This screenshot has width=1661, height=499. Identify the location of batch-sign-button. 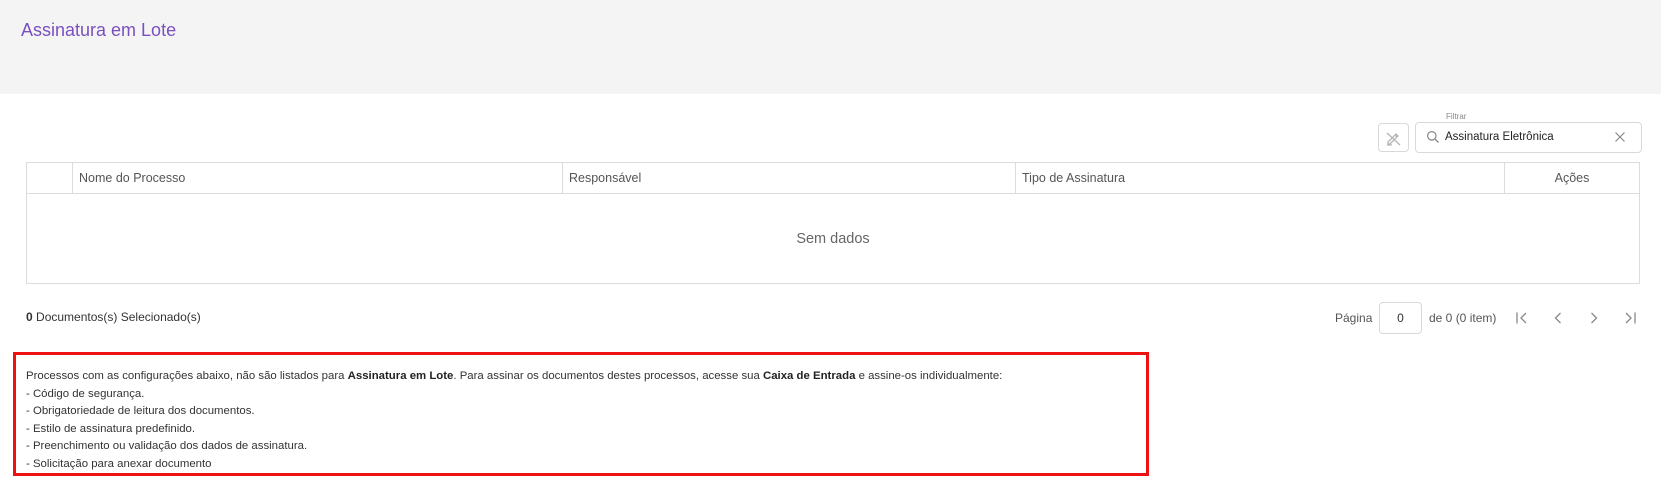
(1393, 137).